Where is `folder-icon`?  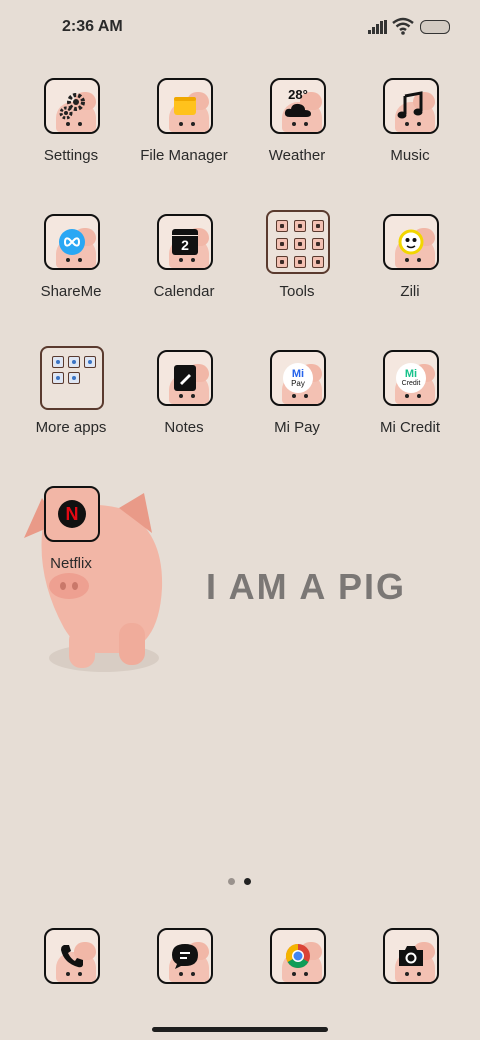 folder-icon is located at coordinates (185, 106).